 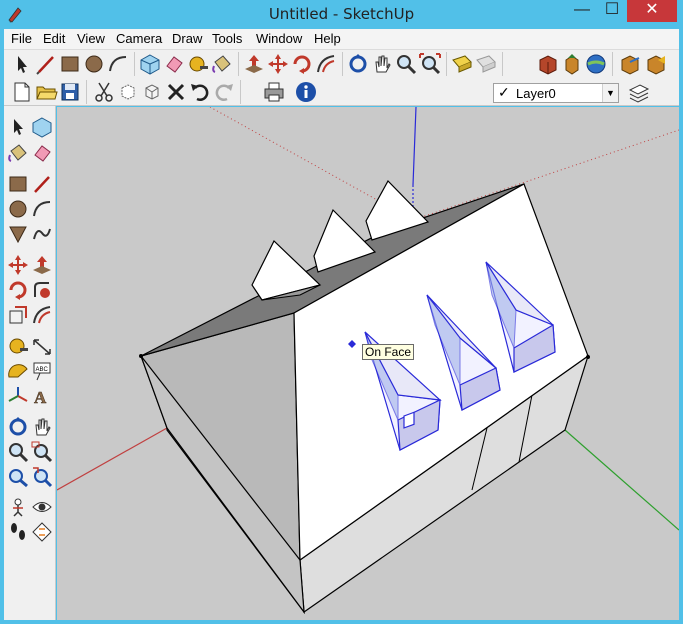 What do you see at coordinates (596, 64) in the screenshot?
I see `add-location-icon` at bounding box center [596, 64].